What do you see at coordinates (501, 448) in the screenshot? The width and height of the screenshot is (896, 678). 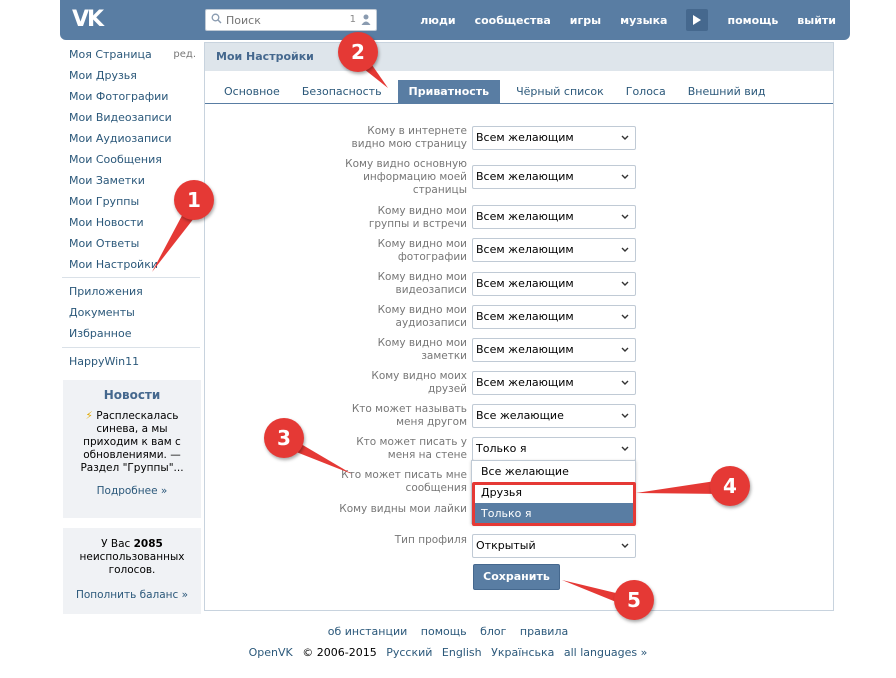 I see `select-value: Только я` at bounding box center [501, 448].